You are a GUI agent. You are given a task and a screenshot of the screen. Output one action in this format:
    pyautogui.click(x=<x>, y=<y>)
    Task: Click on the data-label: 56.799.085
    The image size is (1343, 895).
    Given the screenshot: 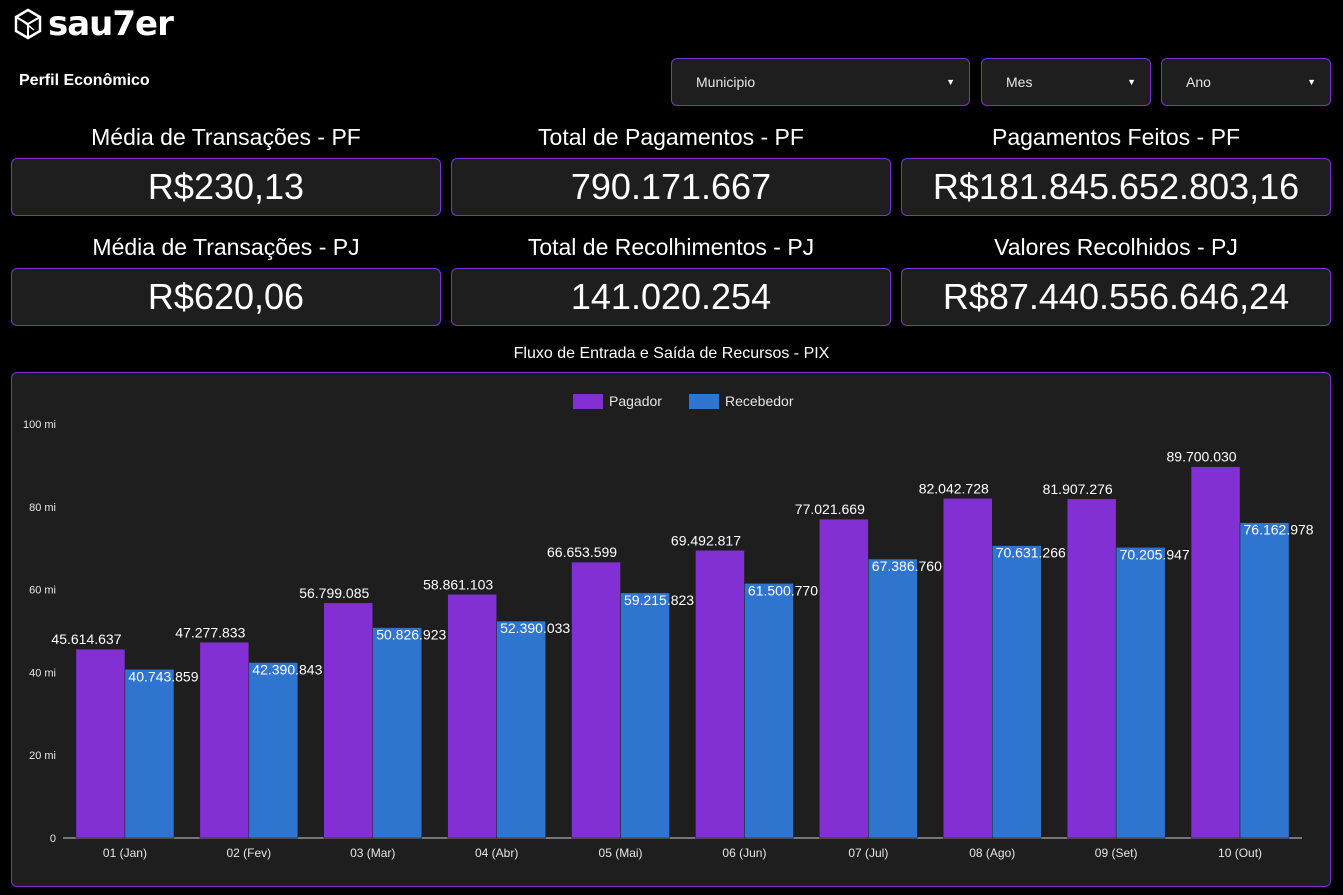 What is the action you would take?
    pyautogui.click(x=334, y=593)
    